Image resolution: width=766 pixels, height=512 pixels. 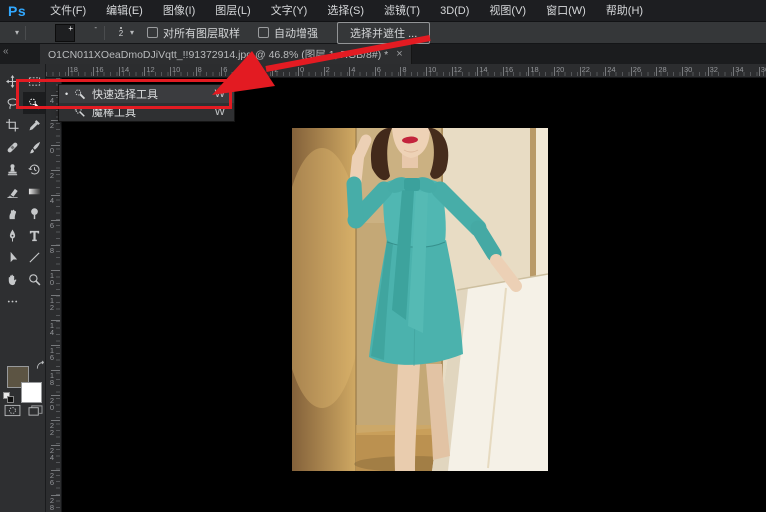 I want to click on ruler-label: 10, so click(x=52, y=279).